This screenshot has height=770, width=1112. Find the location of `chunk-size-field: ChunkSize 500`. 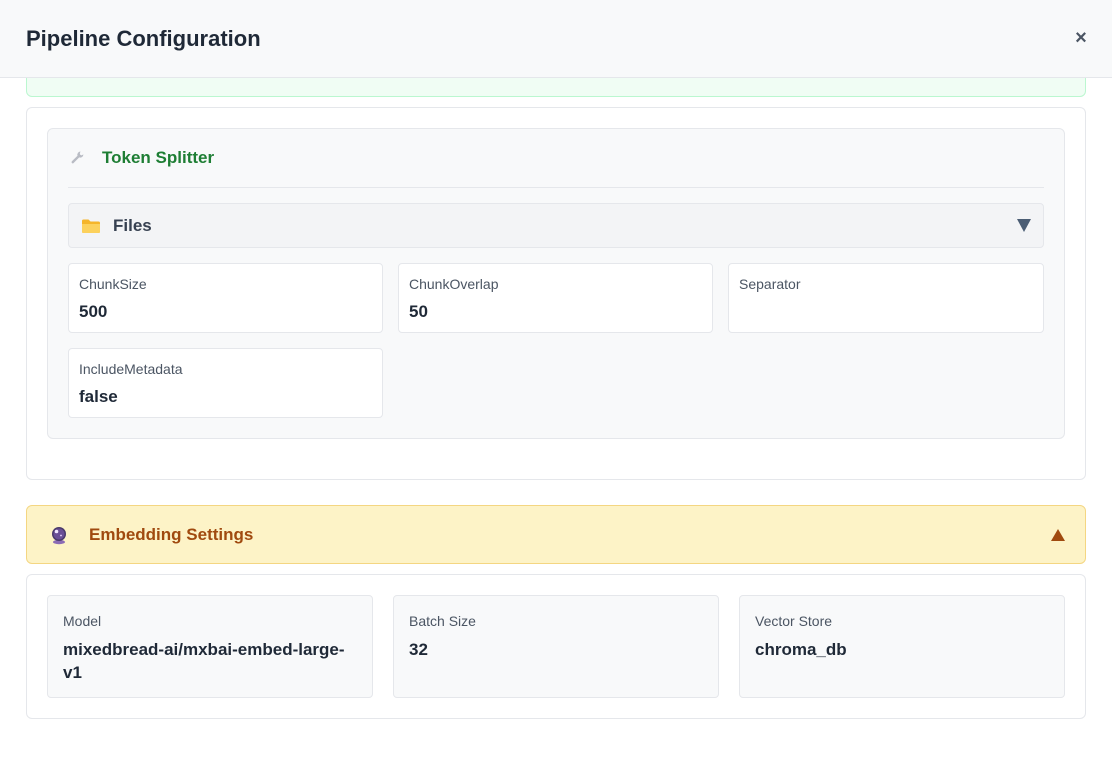

chunk-size-field: ChunkSize 500 is located at coordinates (225, 298).